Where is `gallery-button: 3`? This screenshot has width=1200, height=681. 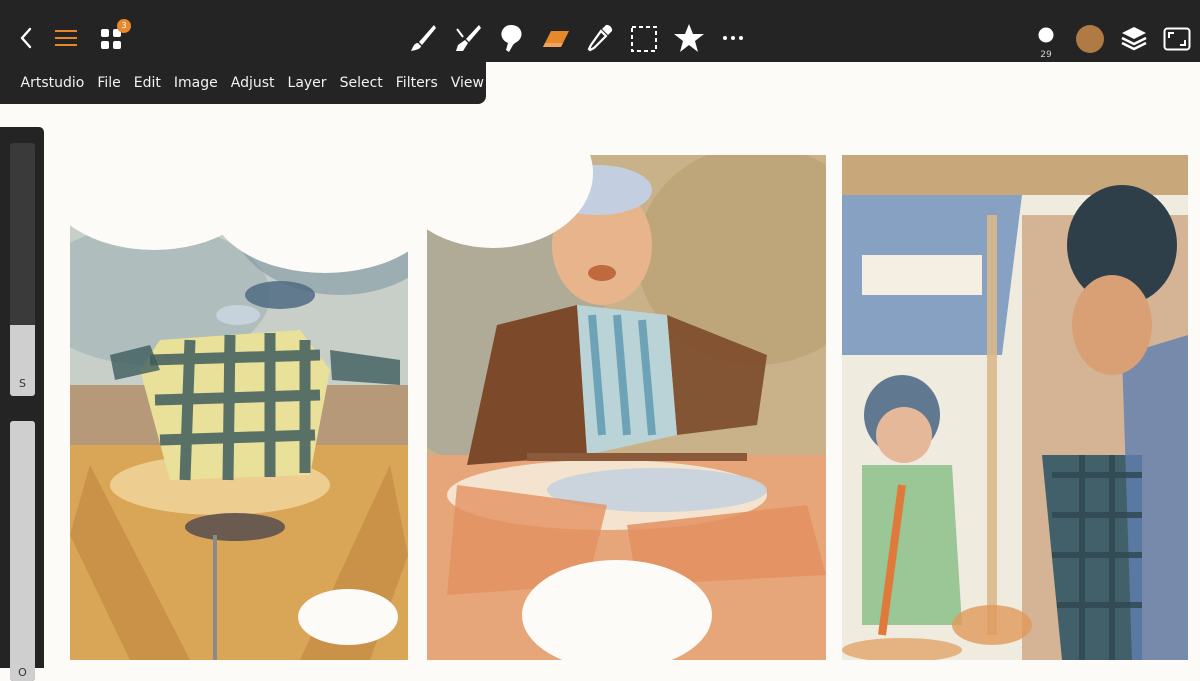 gallery-button: 3 is located at coordinates (115, 35).